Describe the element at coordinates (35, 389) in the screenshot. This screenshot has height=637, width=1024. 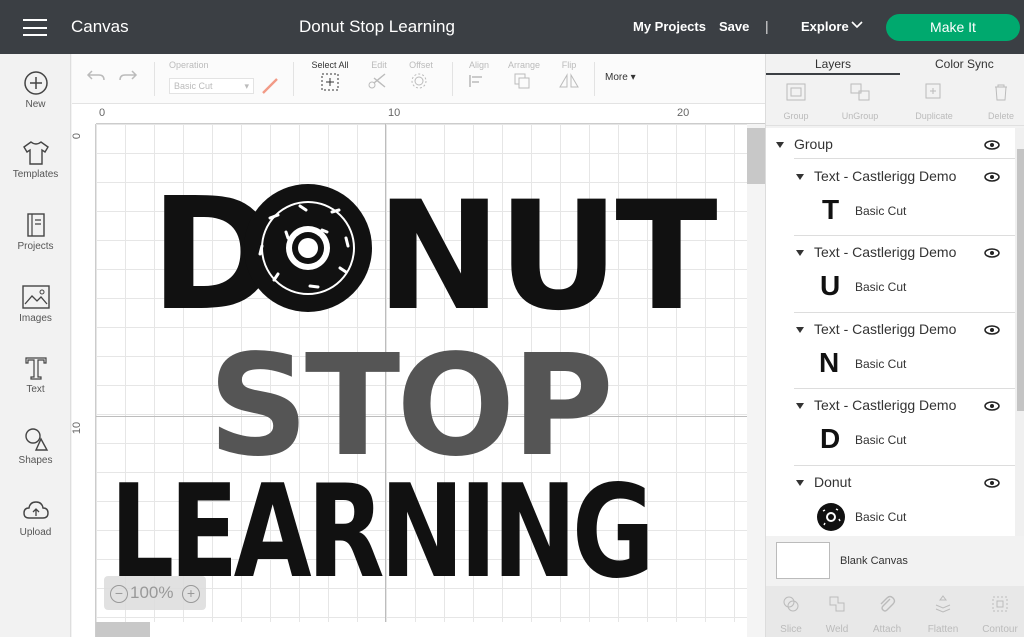
I see `sidebar-label: Text` at that location.